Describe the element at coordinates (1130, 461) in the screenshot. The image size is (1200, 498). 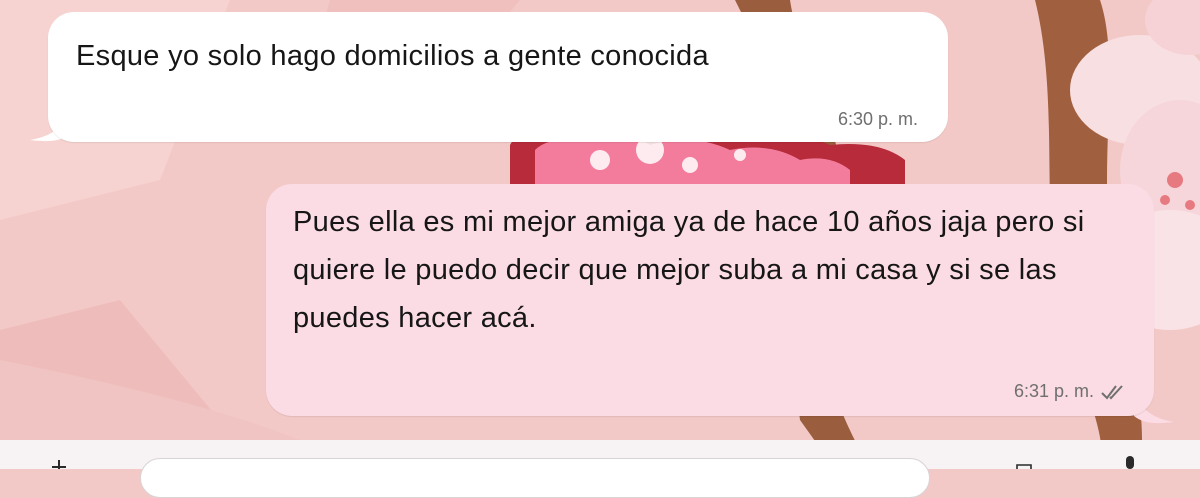
I see `microphone-icon` at that location.